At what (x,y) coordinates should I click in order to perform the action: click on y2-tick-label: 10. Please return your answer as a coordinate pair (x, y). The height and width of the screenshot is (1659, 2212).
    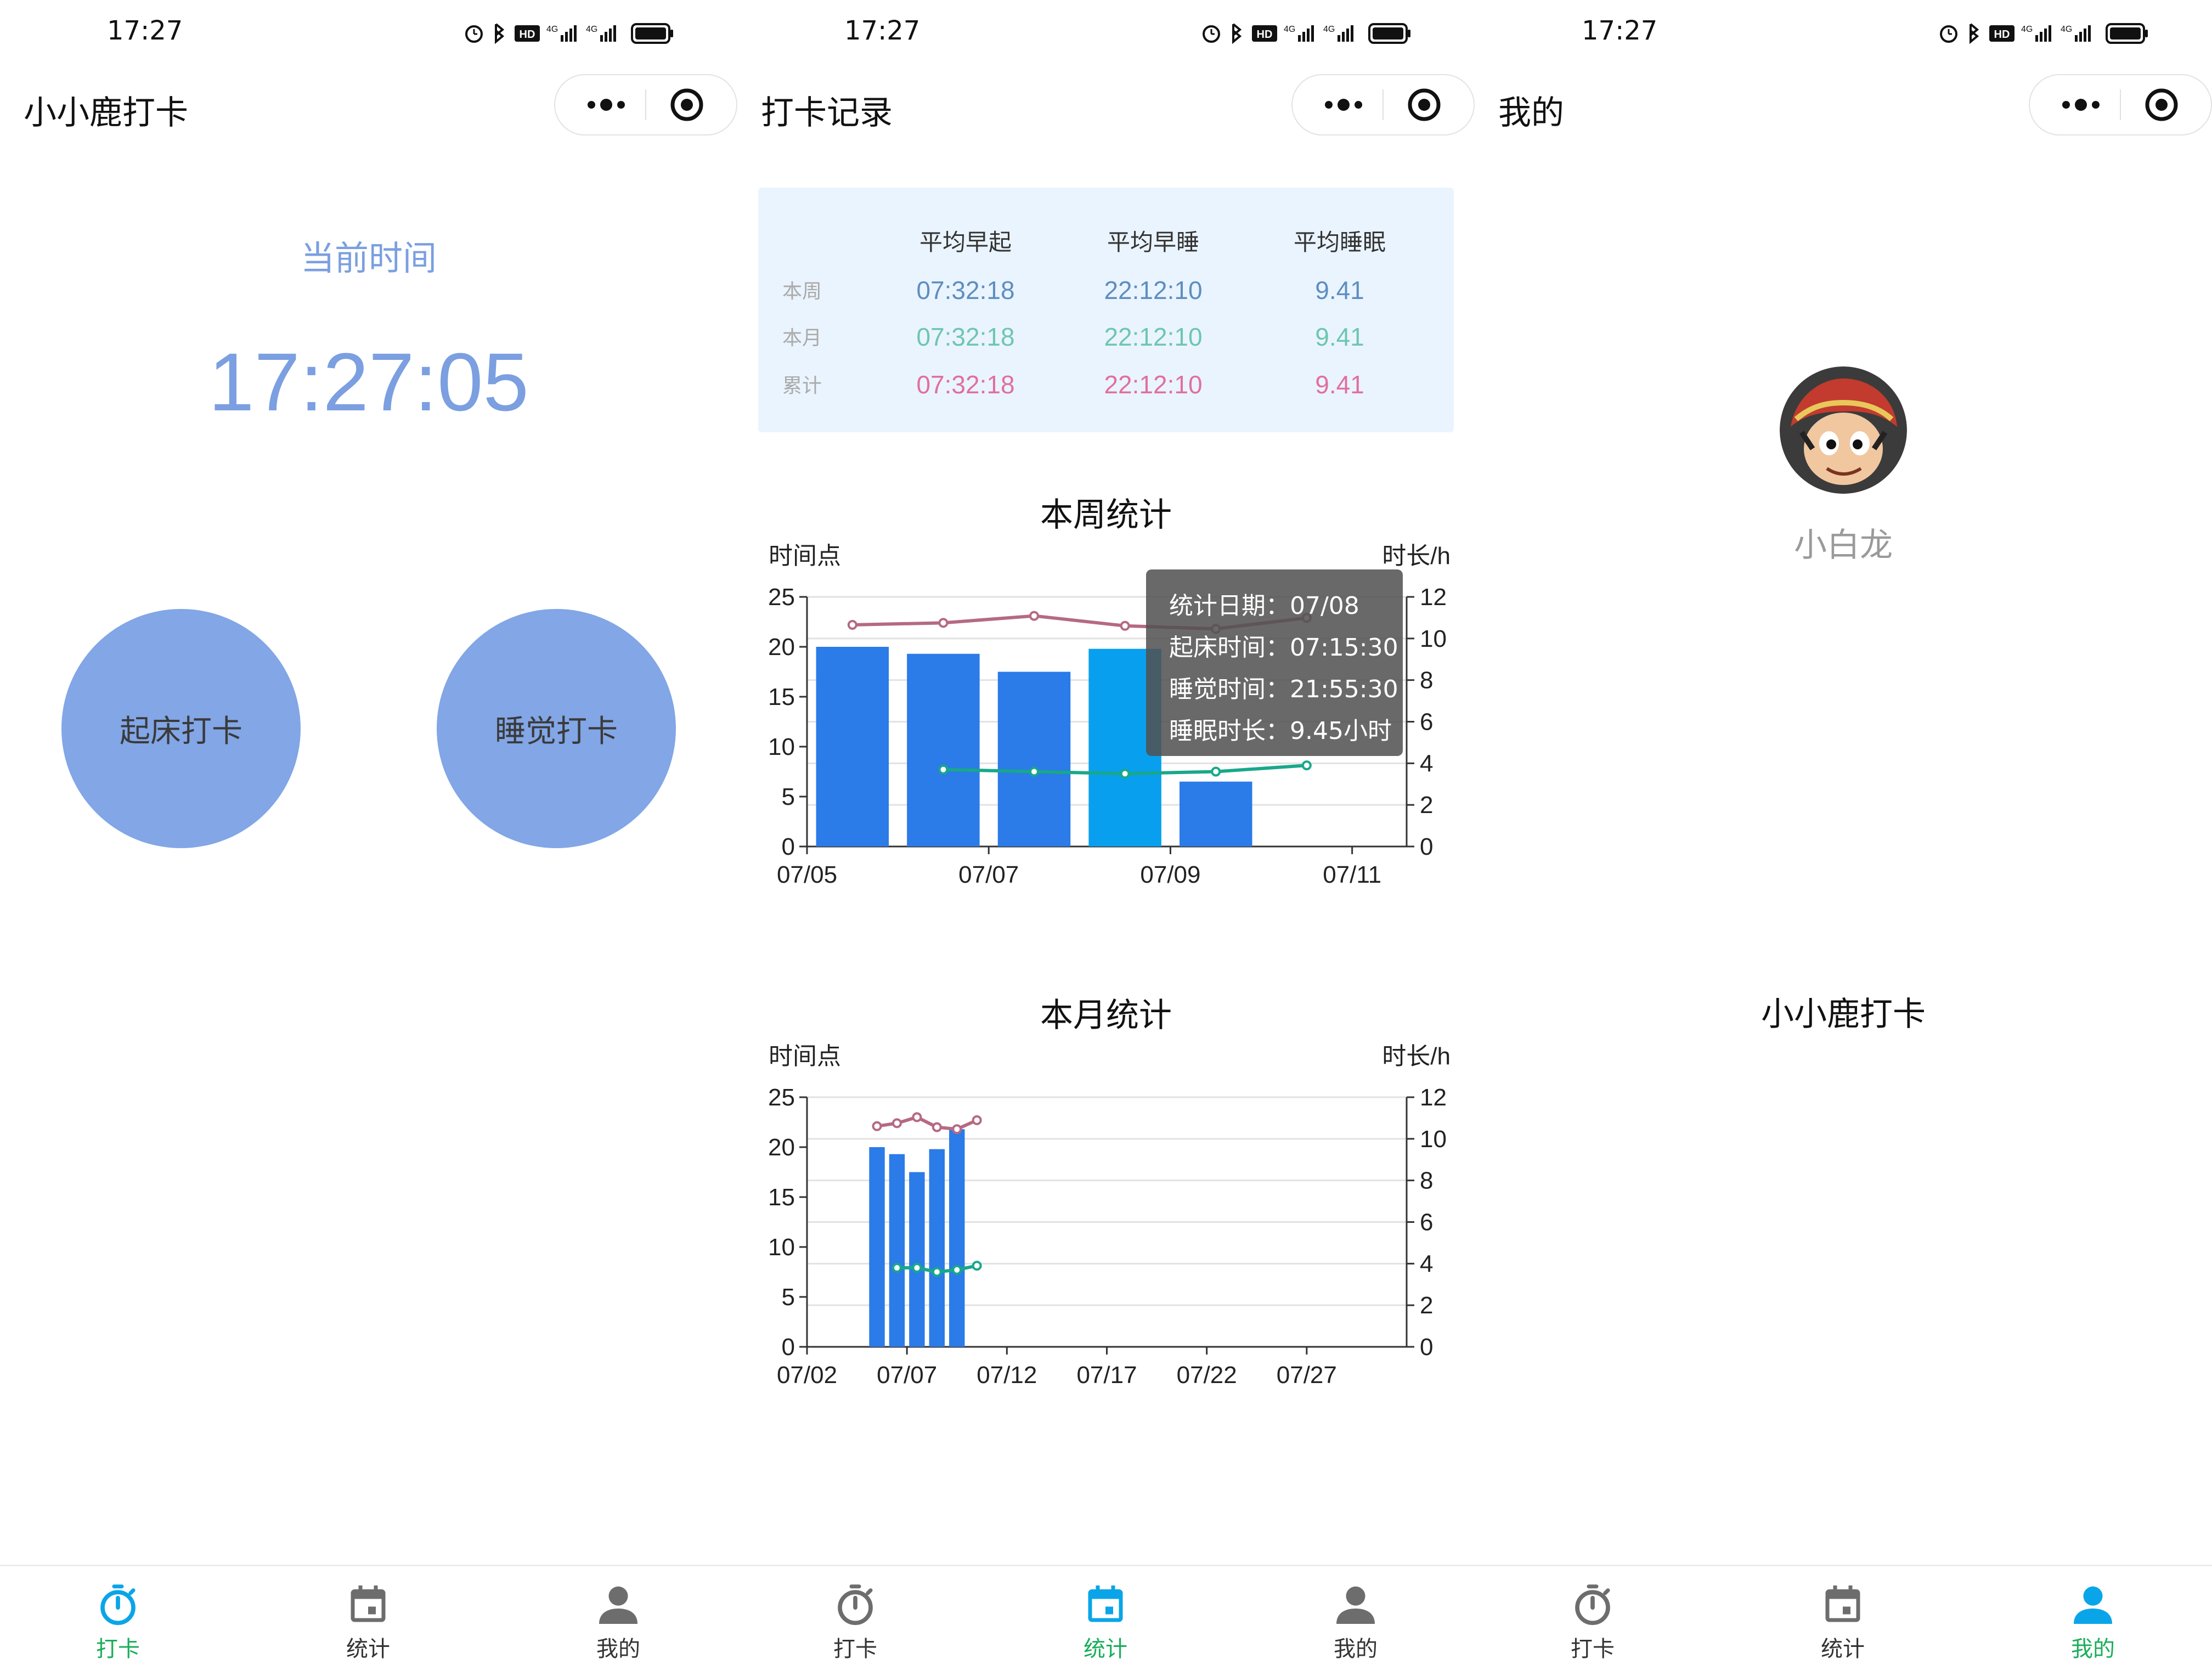
    Looking at the image, I should click on (1434, 639).